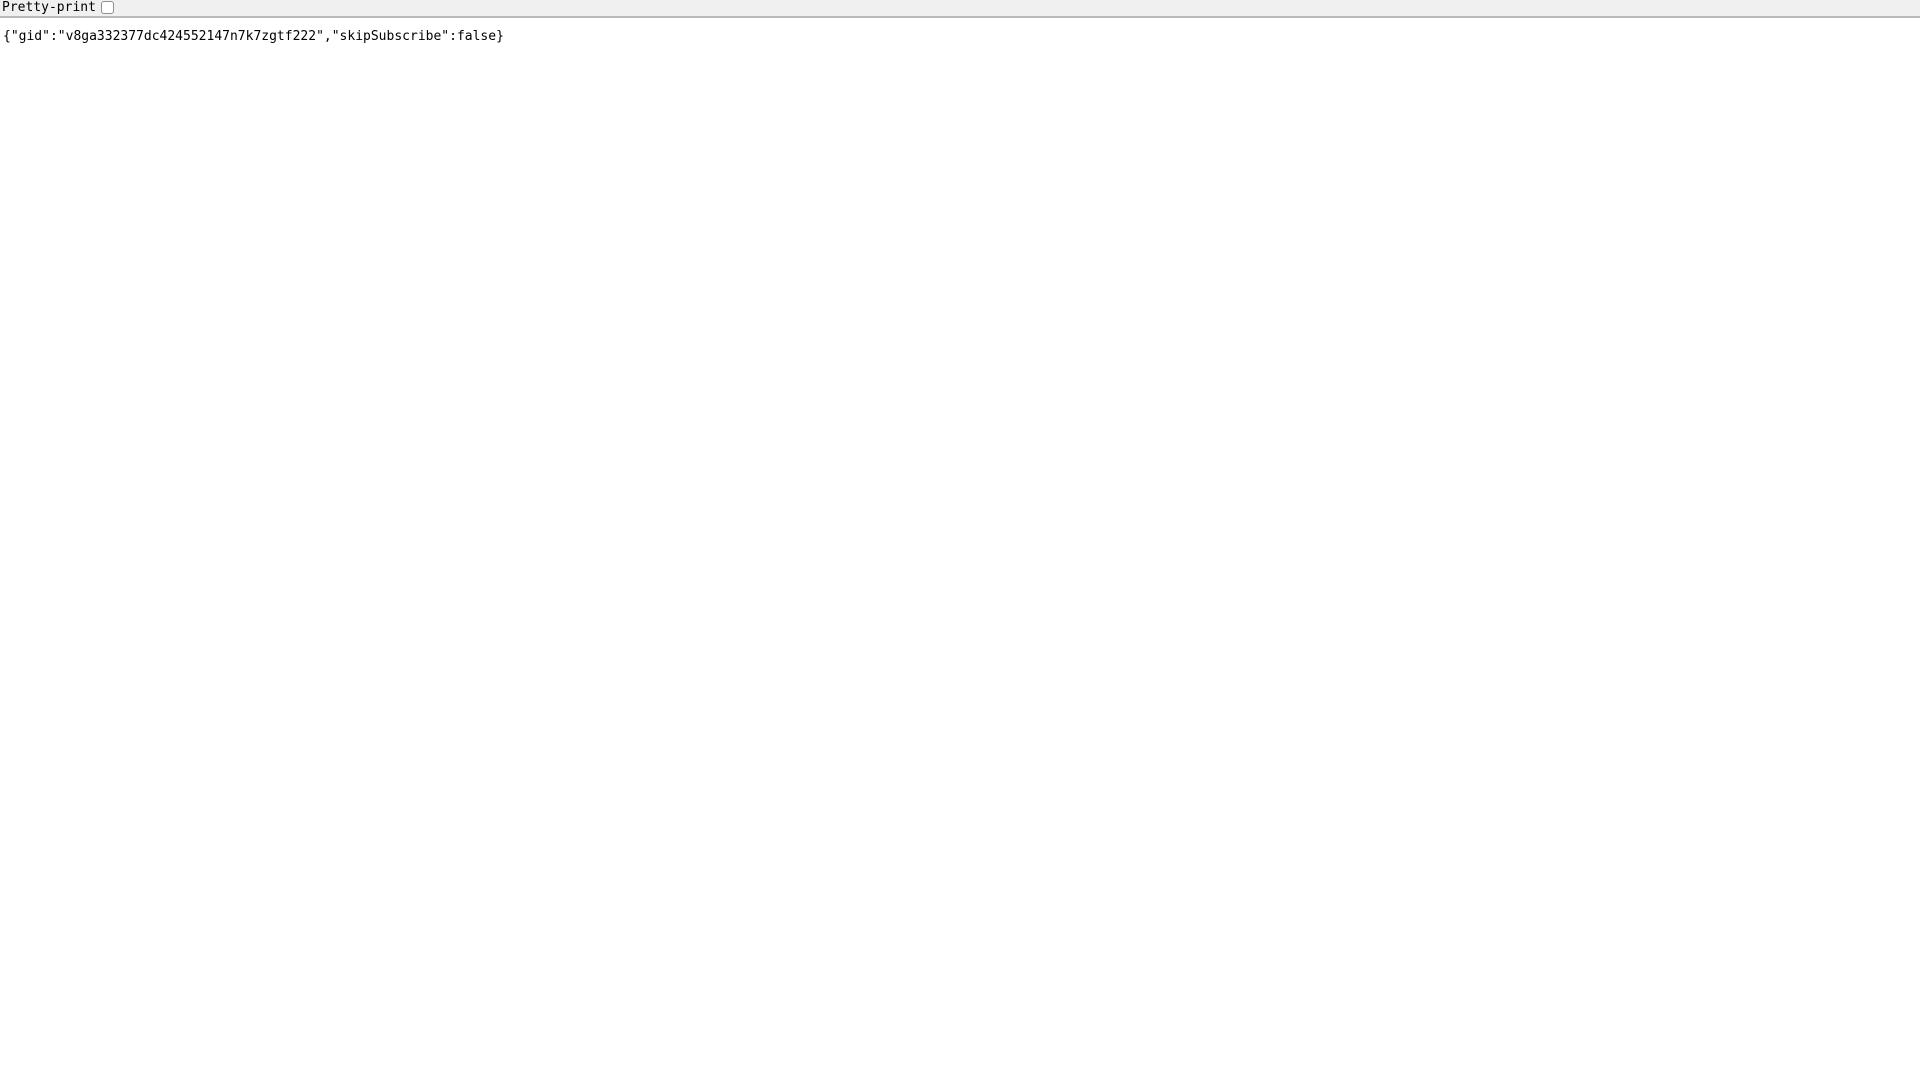 This screenshot has width=1920, height=1080. What do you see at coordinates (960, 9) in the screenshot?
I see `pretty-print-bar: Pretty-print` at bounding box center [960, 9].